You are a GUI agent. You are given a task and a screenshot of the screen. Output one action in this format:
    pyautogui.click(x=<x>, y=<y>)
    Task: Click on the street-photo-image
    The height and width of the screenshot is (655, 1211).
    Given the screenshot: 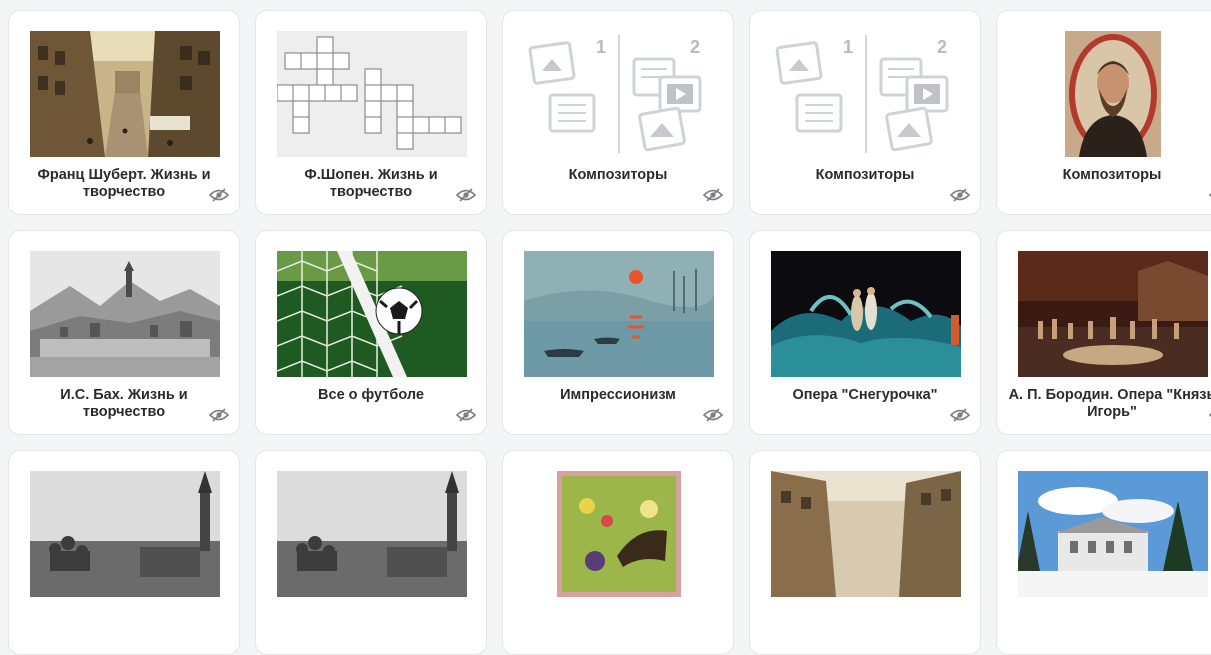 What is the action you would take?
    pyautogui.click(x=125, y=94)
    